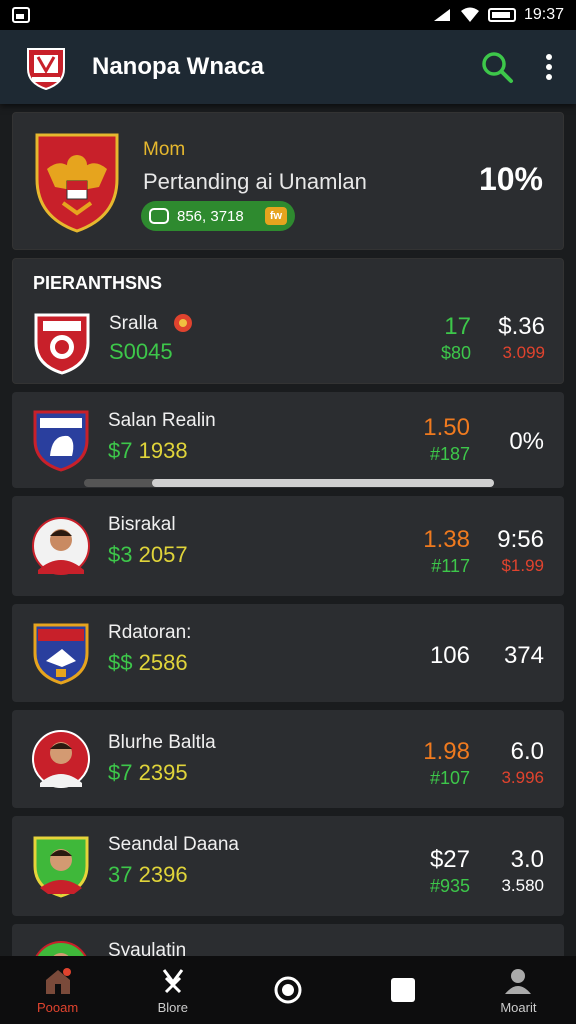 This screenshot has width=576, height=1024. I want to click on notification-icon, so click(21, 15).